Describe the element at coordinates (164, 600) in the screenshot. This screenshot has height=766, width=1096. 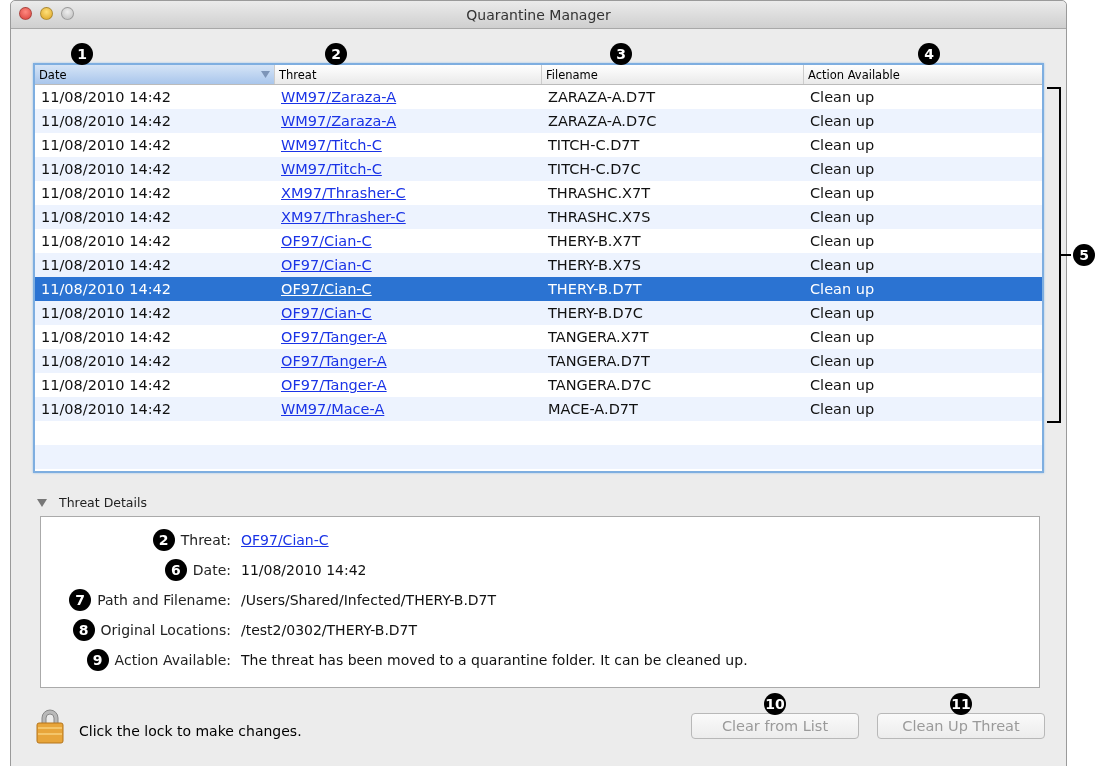
I see `field-label: Path and Filename:` at that location.